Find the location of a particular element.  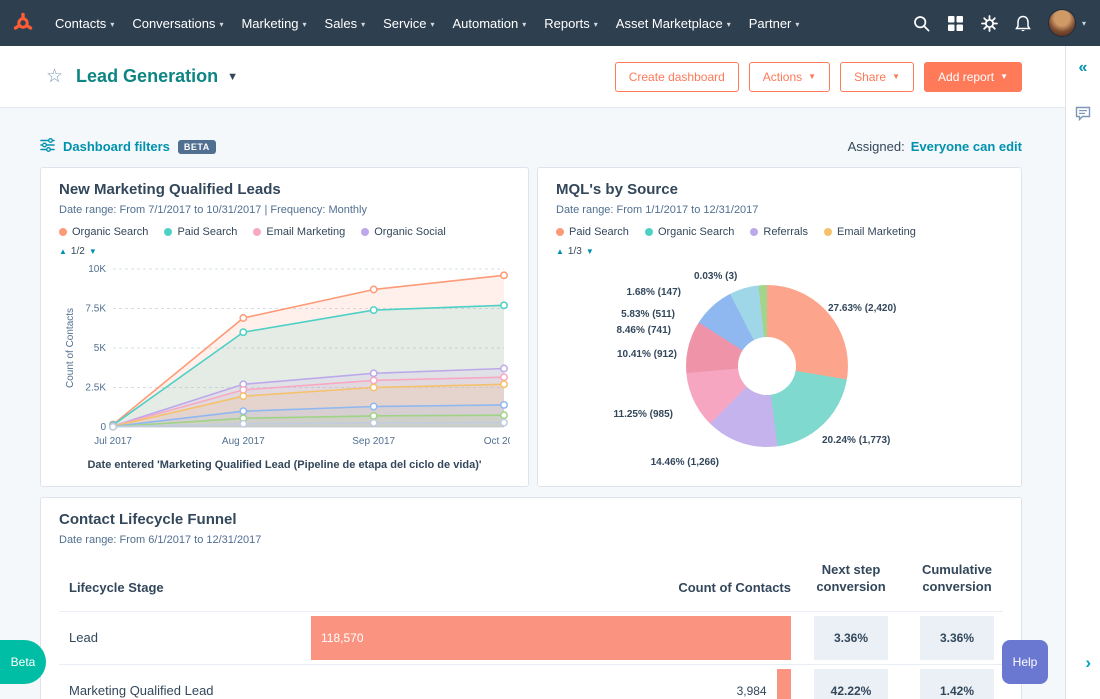

legend-item: Organic Social is located at coordinates (403, 232).